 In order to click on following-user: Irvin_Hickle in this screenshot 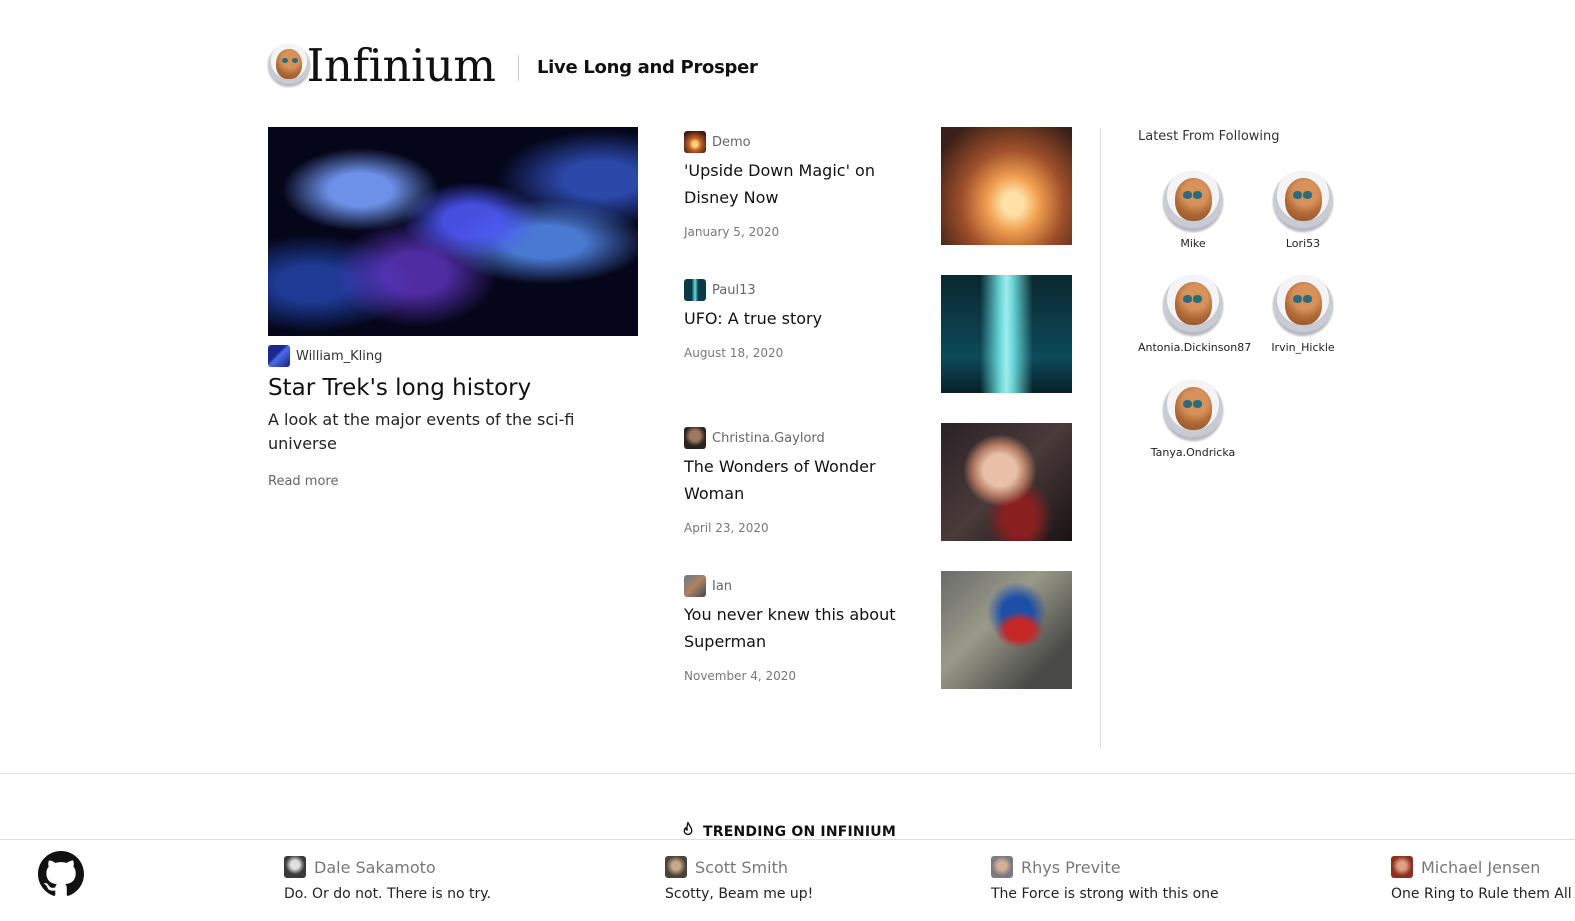, I will do `click(1303, 314)`.